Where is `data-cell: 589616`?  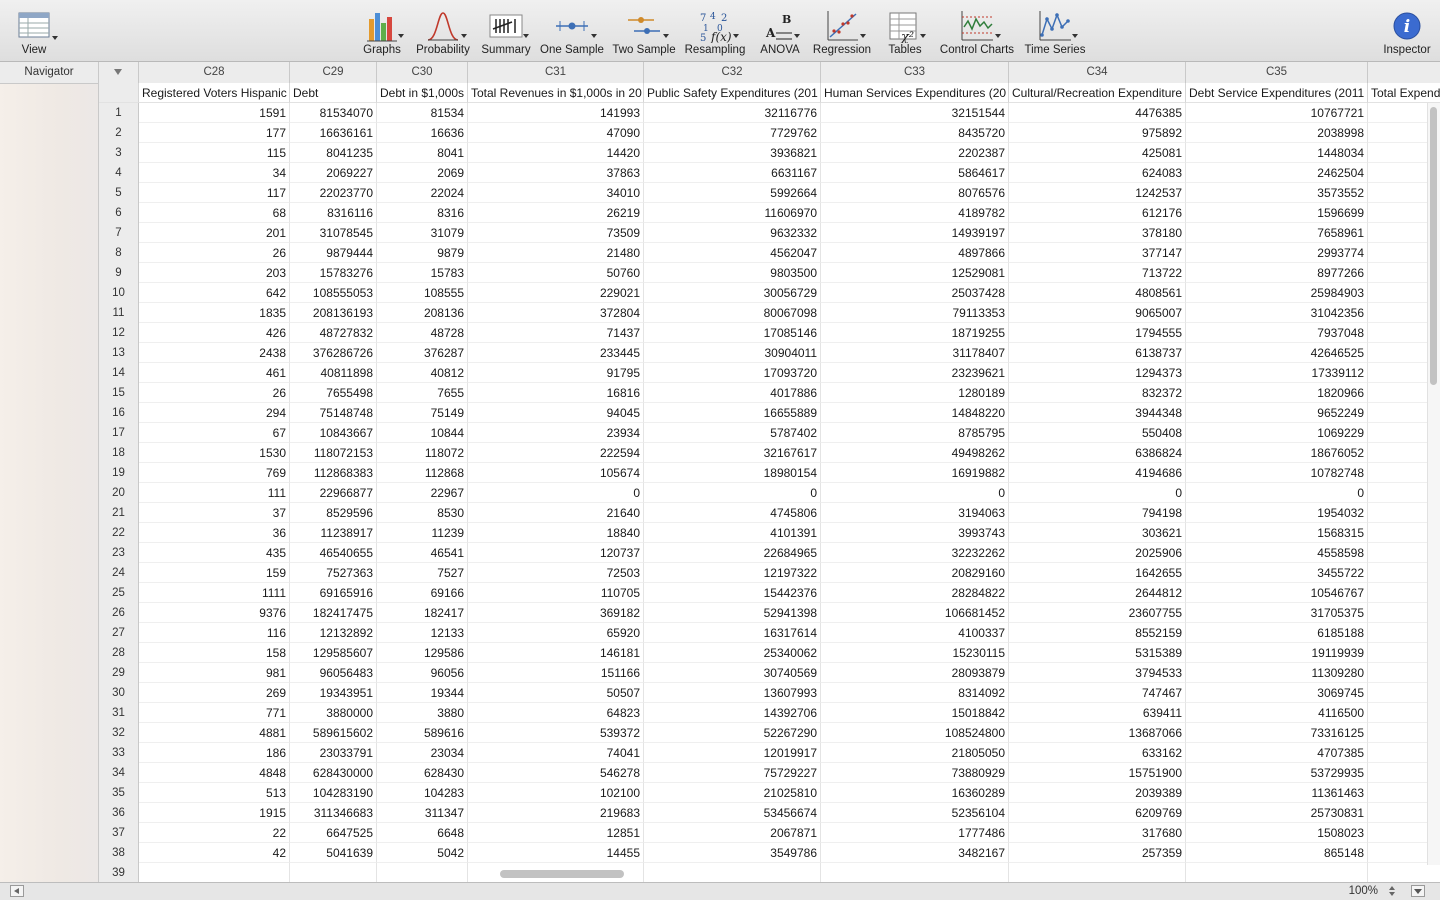
data-cell: 589616 is located at coordinates (422, 733).